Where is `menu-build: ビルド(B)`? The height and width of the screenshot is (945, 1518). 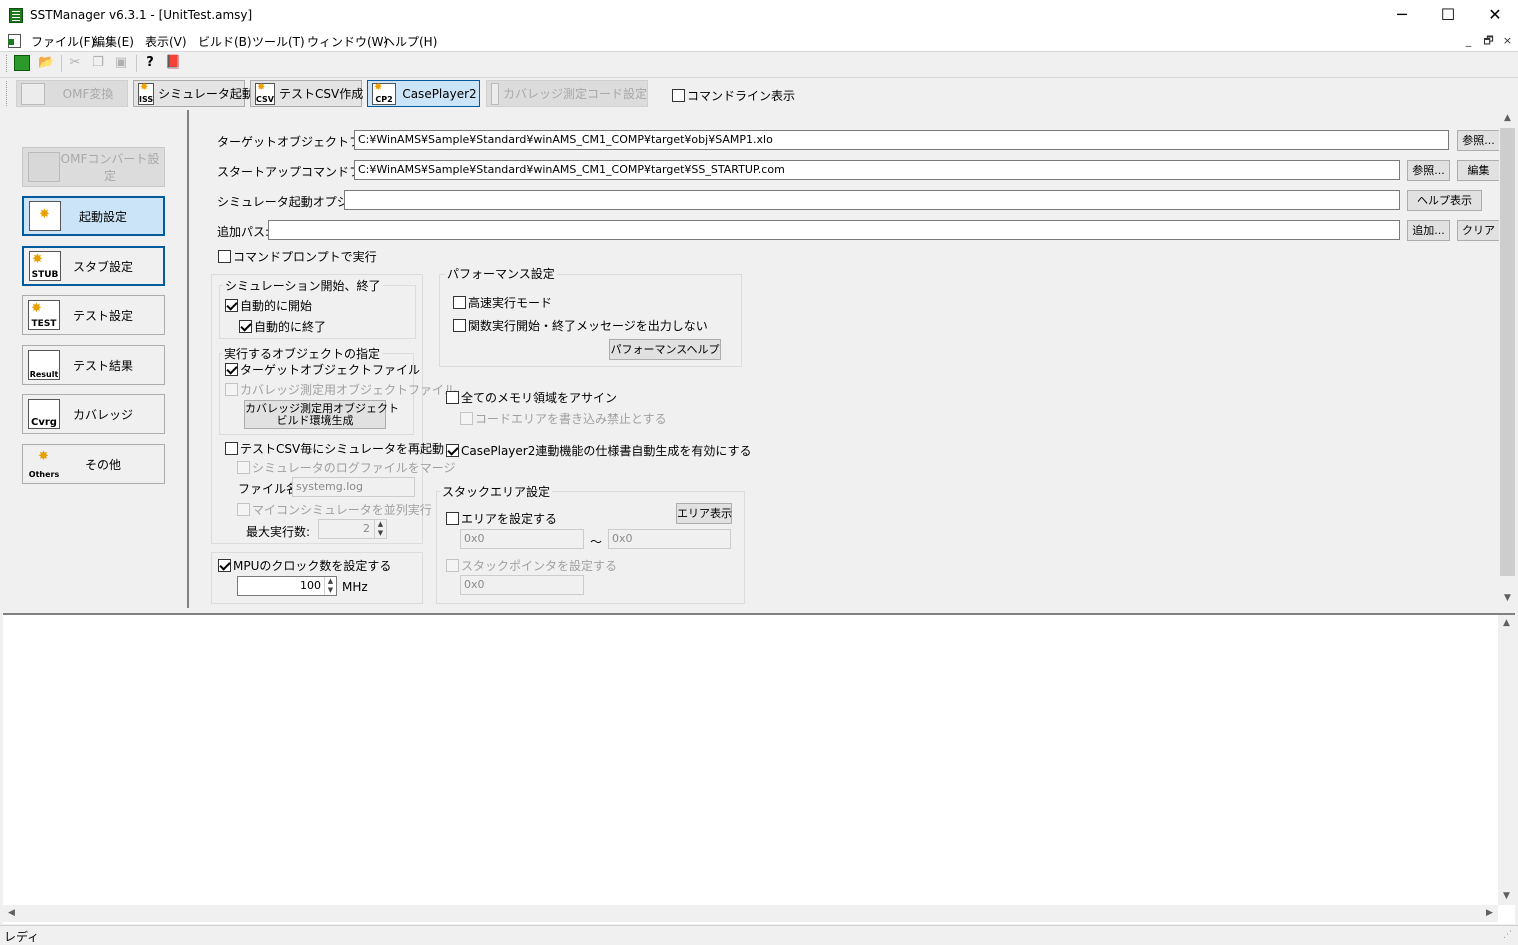
menu-build: ビルド(B) is located at coordinates (225, 41).